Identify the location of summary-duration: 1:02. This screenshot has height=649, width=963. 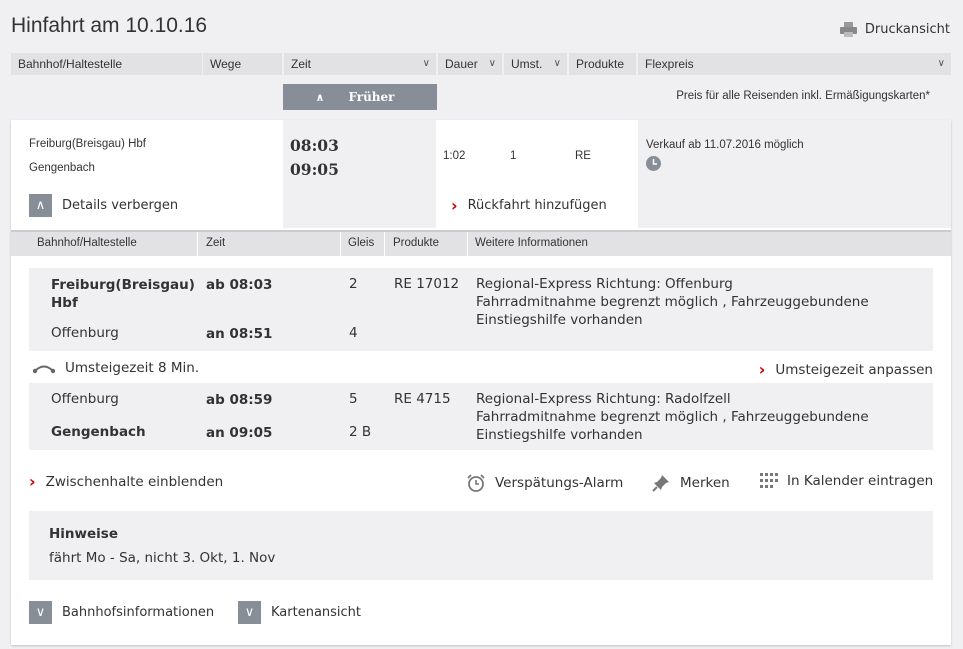
(454, 156).